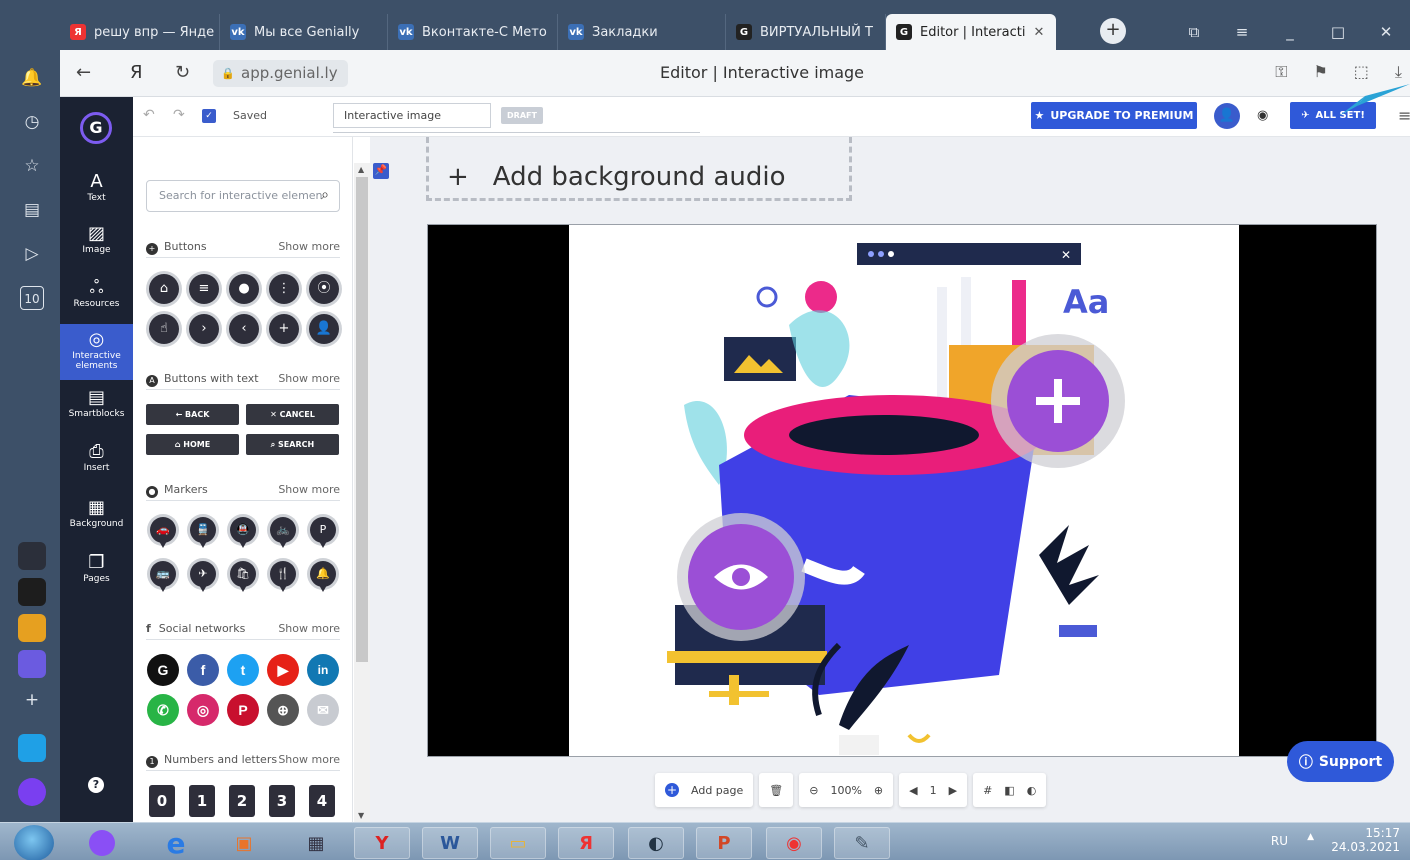 The width and height of the screenshot is (1410, 860). What do you see at coordinates (813, 790) in the screenshot?
I see `zoom-out-icon: ⊖` at bounding box center [813, 790].